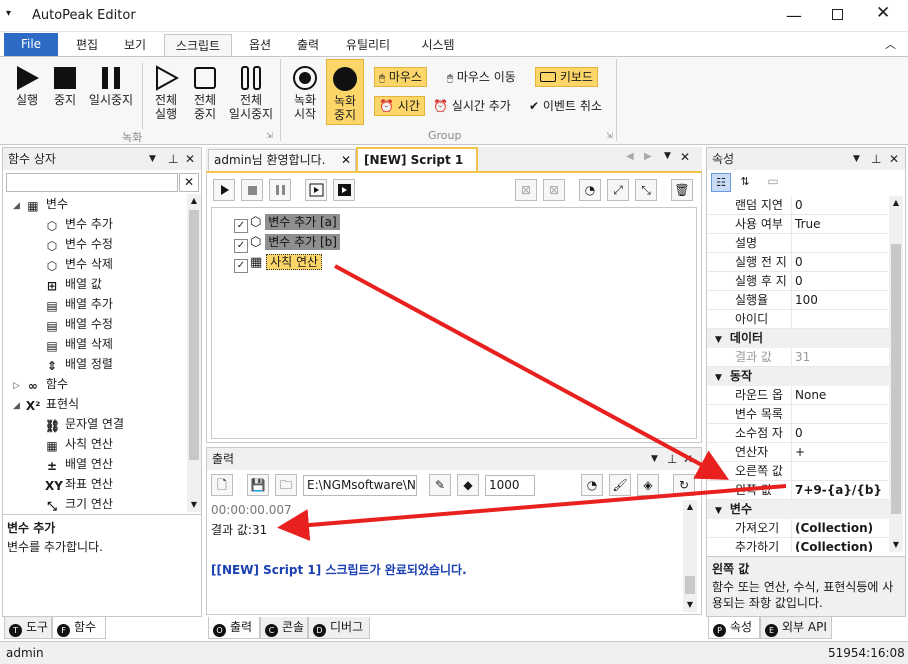 This screenshot has height=664, width=908. I want to click on tree-scrollbar: ▲ ▼, so click(194, 353).